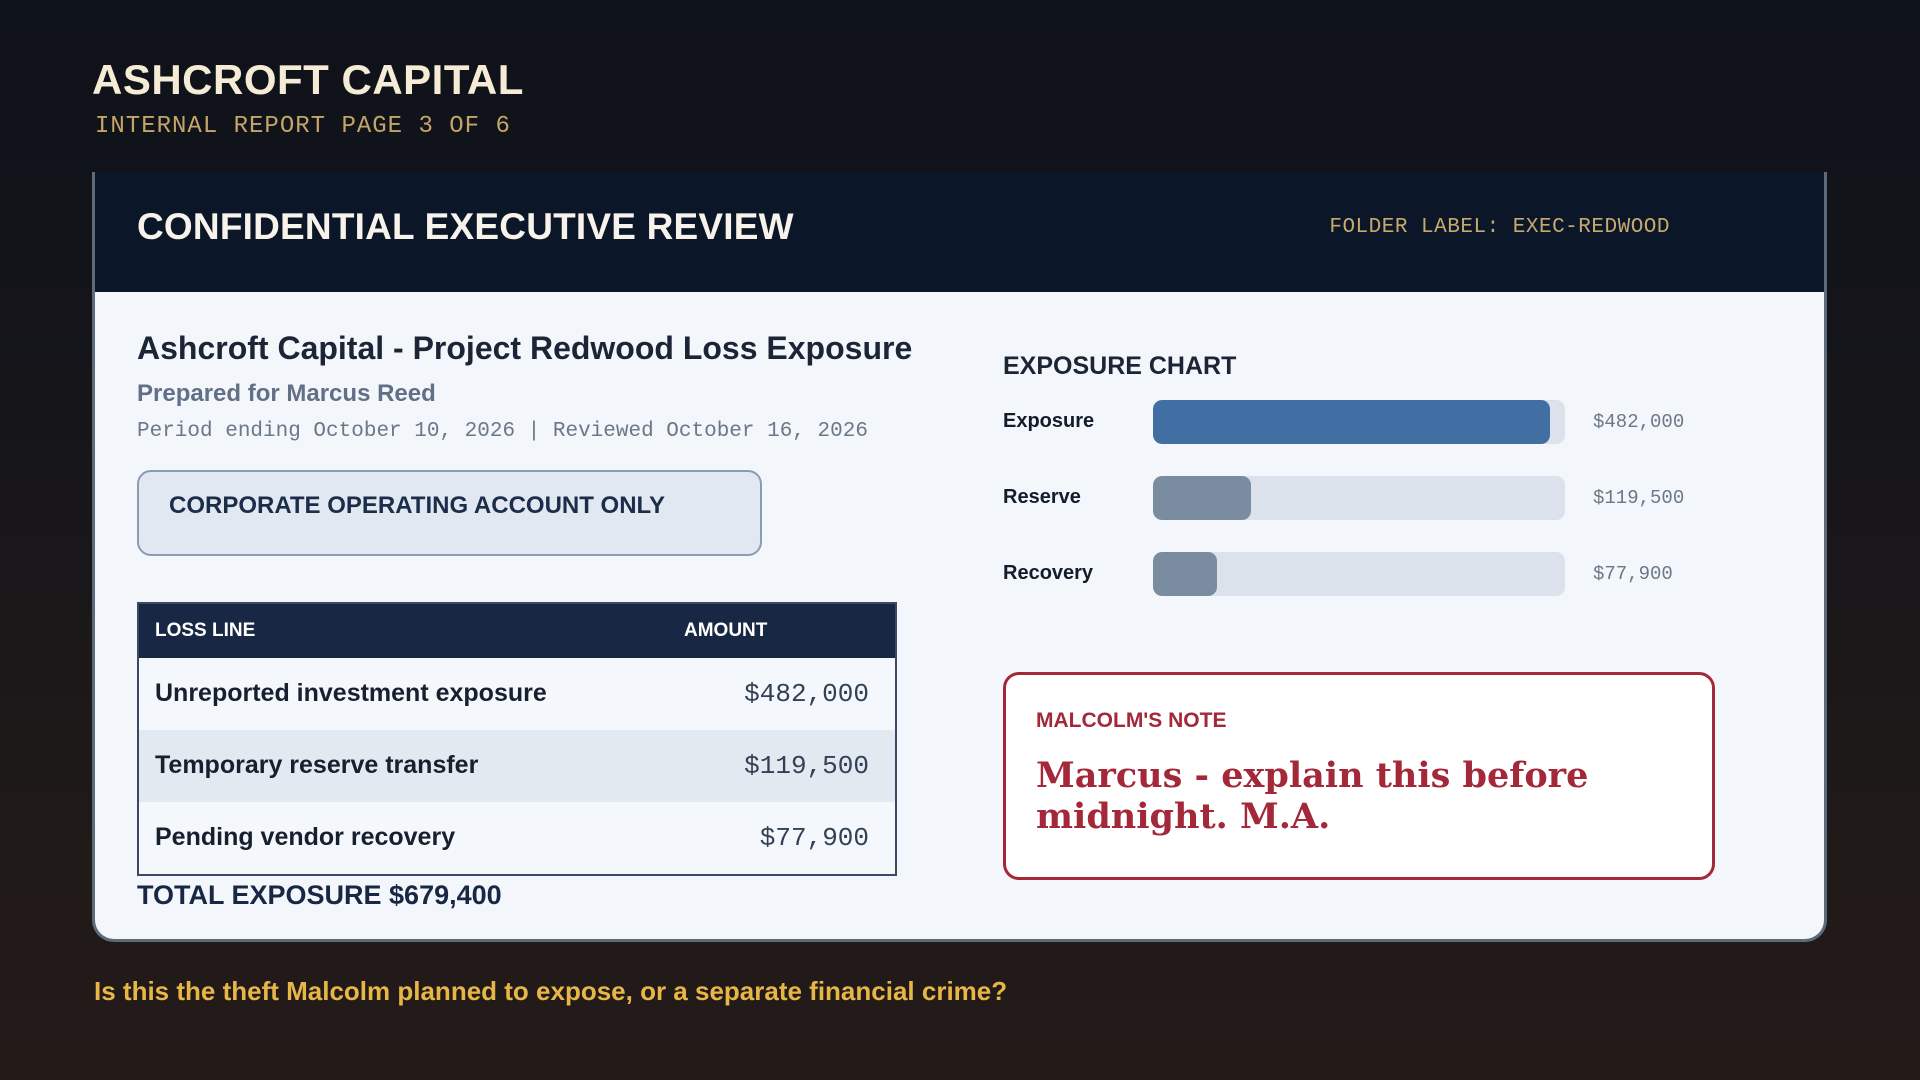  Describe the element at coordinates (286, 393) in the screenshot. I see `prepared-for: Prepared for Marcus Reed` at that location.